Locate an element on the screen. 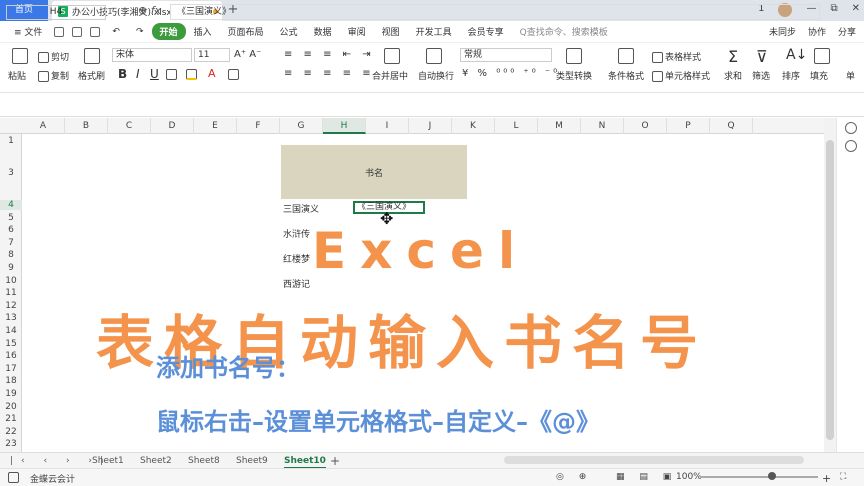 This screenshot has width=864, height=486. row-header: 19 is located at coordinates (11, 394).